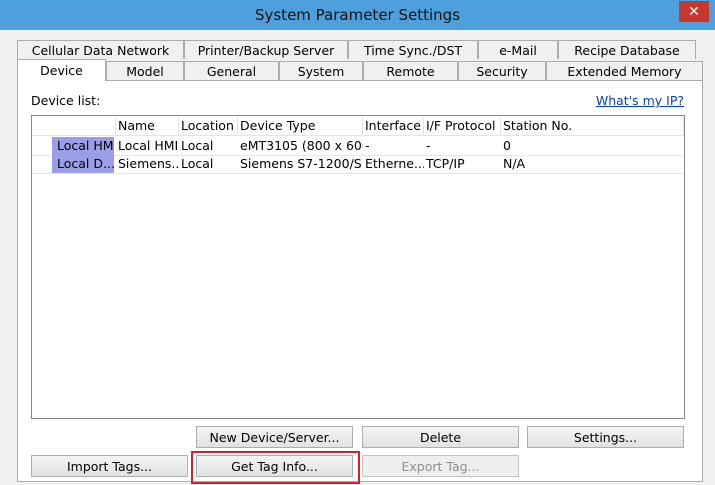 The image size is (715, 485). I want to click on tab-recipe-database: Recipe Database, so click(627, 49).